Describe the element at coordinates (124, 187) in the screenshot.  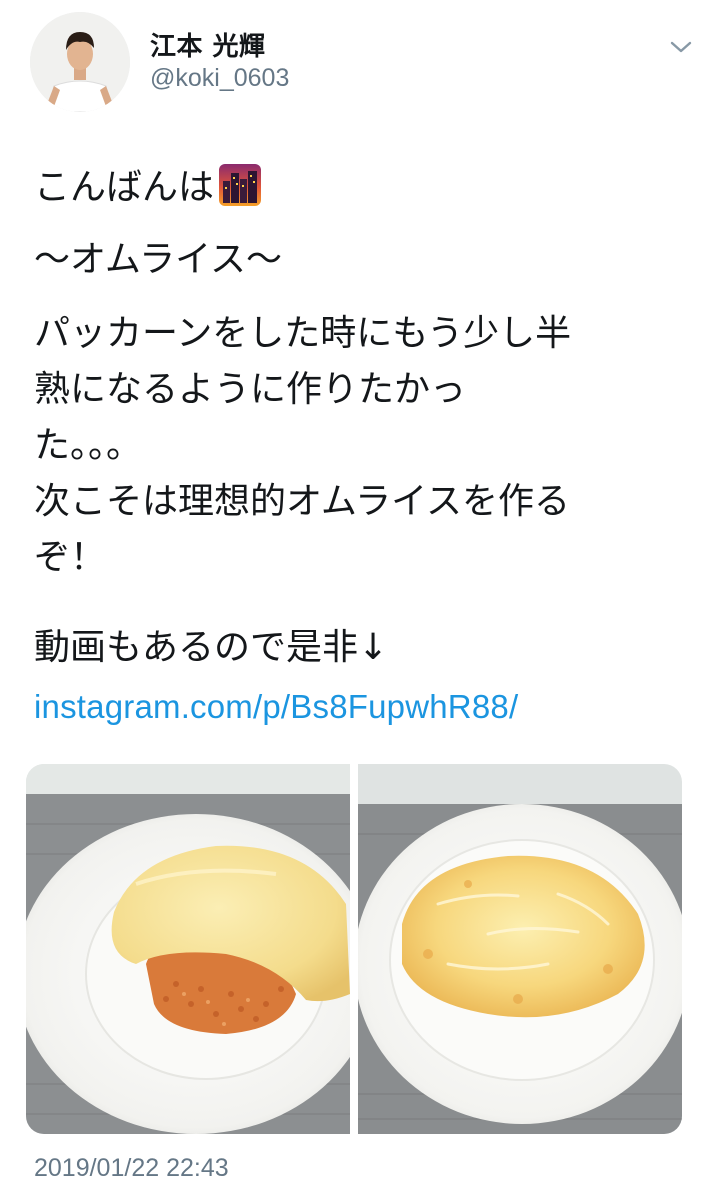
I see `greeting-text: こんばんは` at that location.